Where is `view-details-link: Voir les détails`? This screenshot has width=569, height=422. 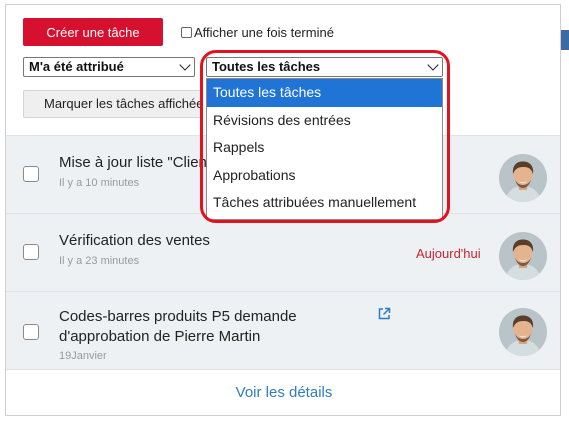
view-details-link: Voir les détails is located at coordinates (284, 392).